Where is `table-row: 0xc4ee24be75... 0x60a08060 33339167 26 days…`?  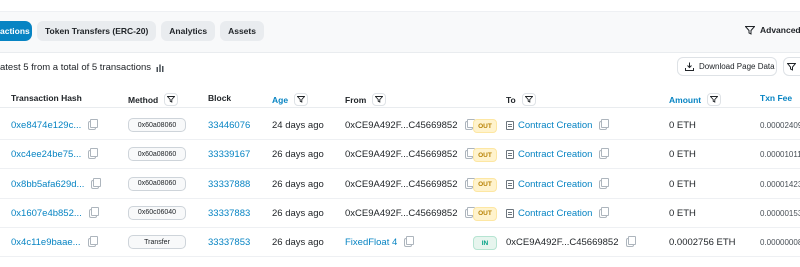 table-row: 0xc4ee24be75... 0x60a08060 33339167 26 days… is located at coordinates (400, 155).